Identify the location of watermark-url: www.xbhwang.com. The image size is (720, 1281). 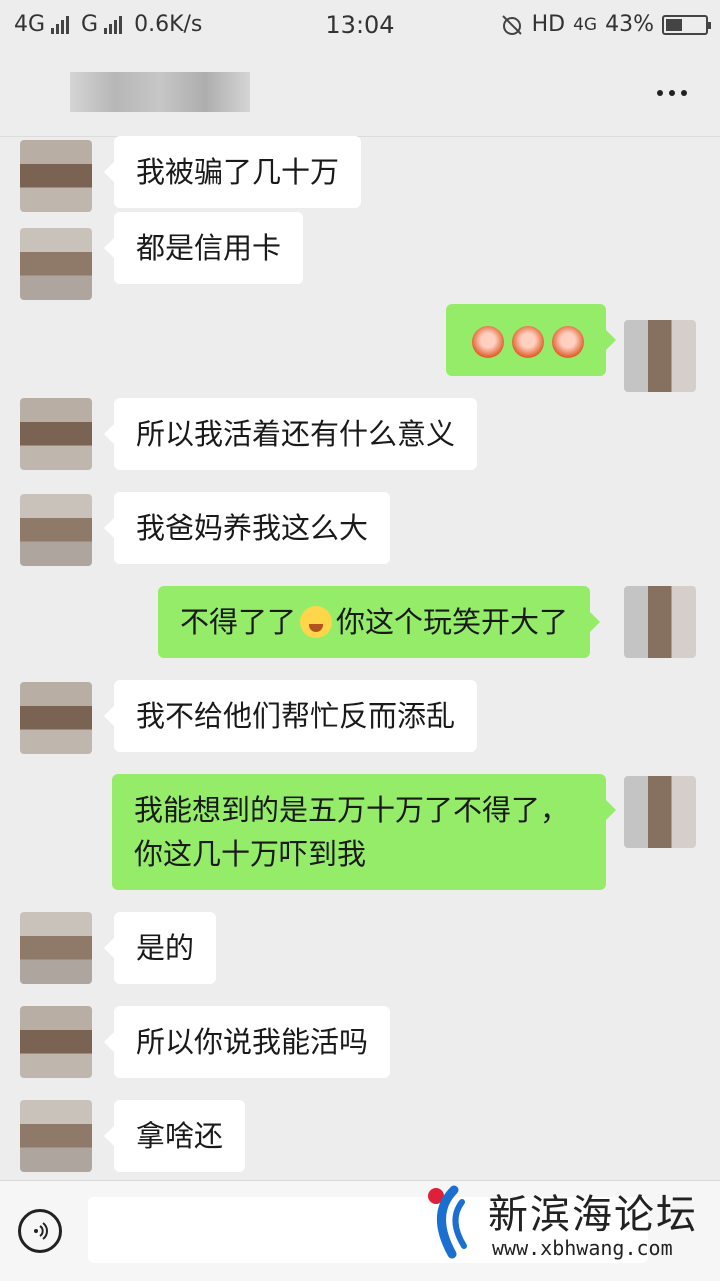
(582, 1248).